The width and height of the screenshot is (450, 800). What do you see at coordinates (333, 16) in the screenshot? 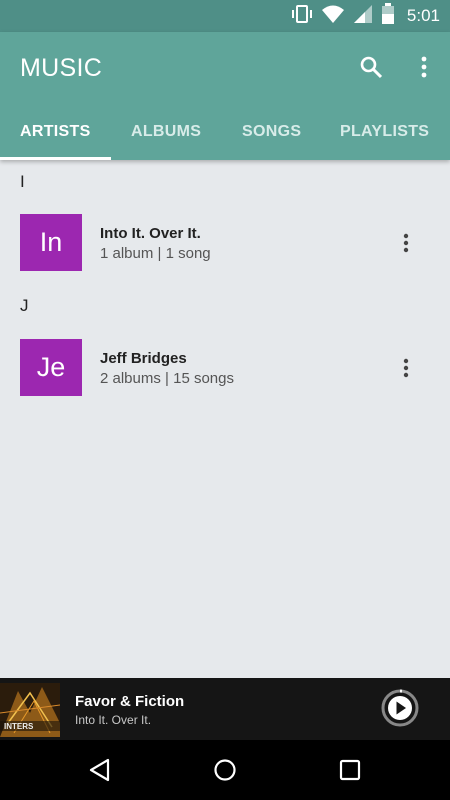
I see `wifi-icon` at bounding box center [333, 16].